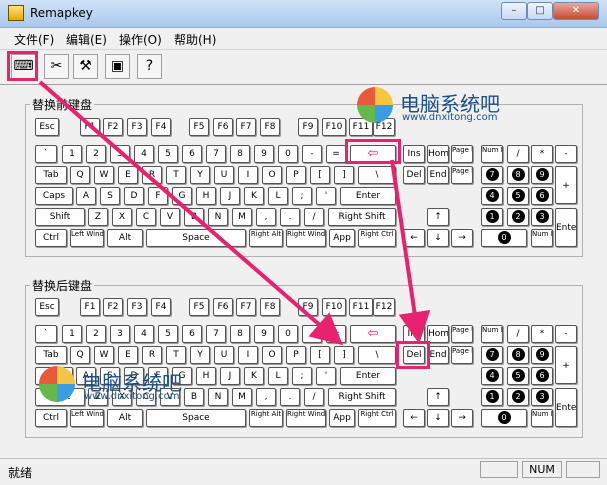 This screenshot has height=485, width=607. I want to click on status-bar: 就绪 NUM, so click(303, 471).